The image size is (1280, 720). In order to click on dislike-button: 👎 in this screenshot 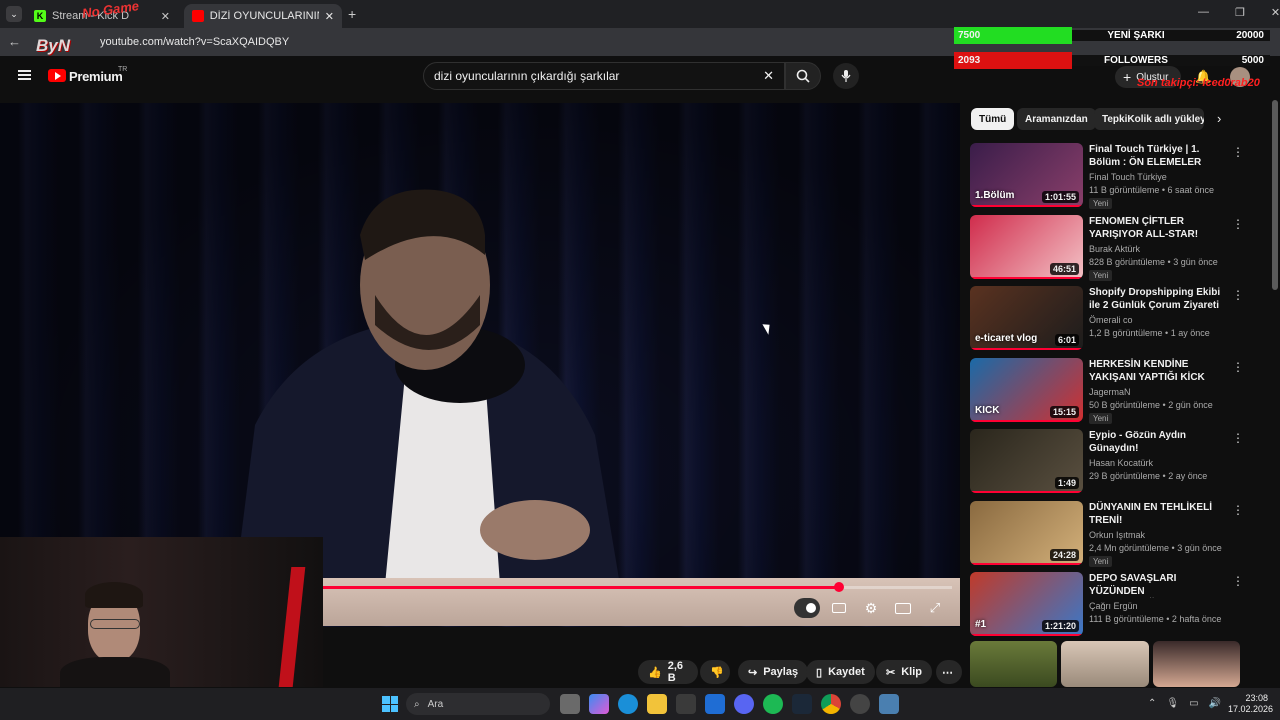, I will do `click(715, 672)`.